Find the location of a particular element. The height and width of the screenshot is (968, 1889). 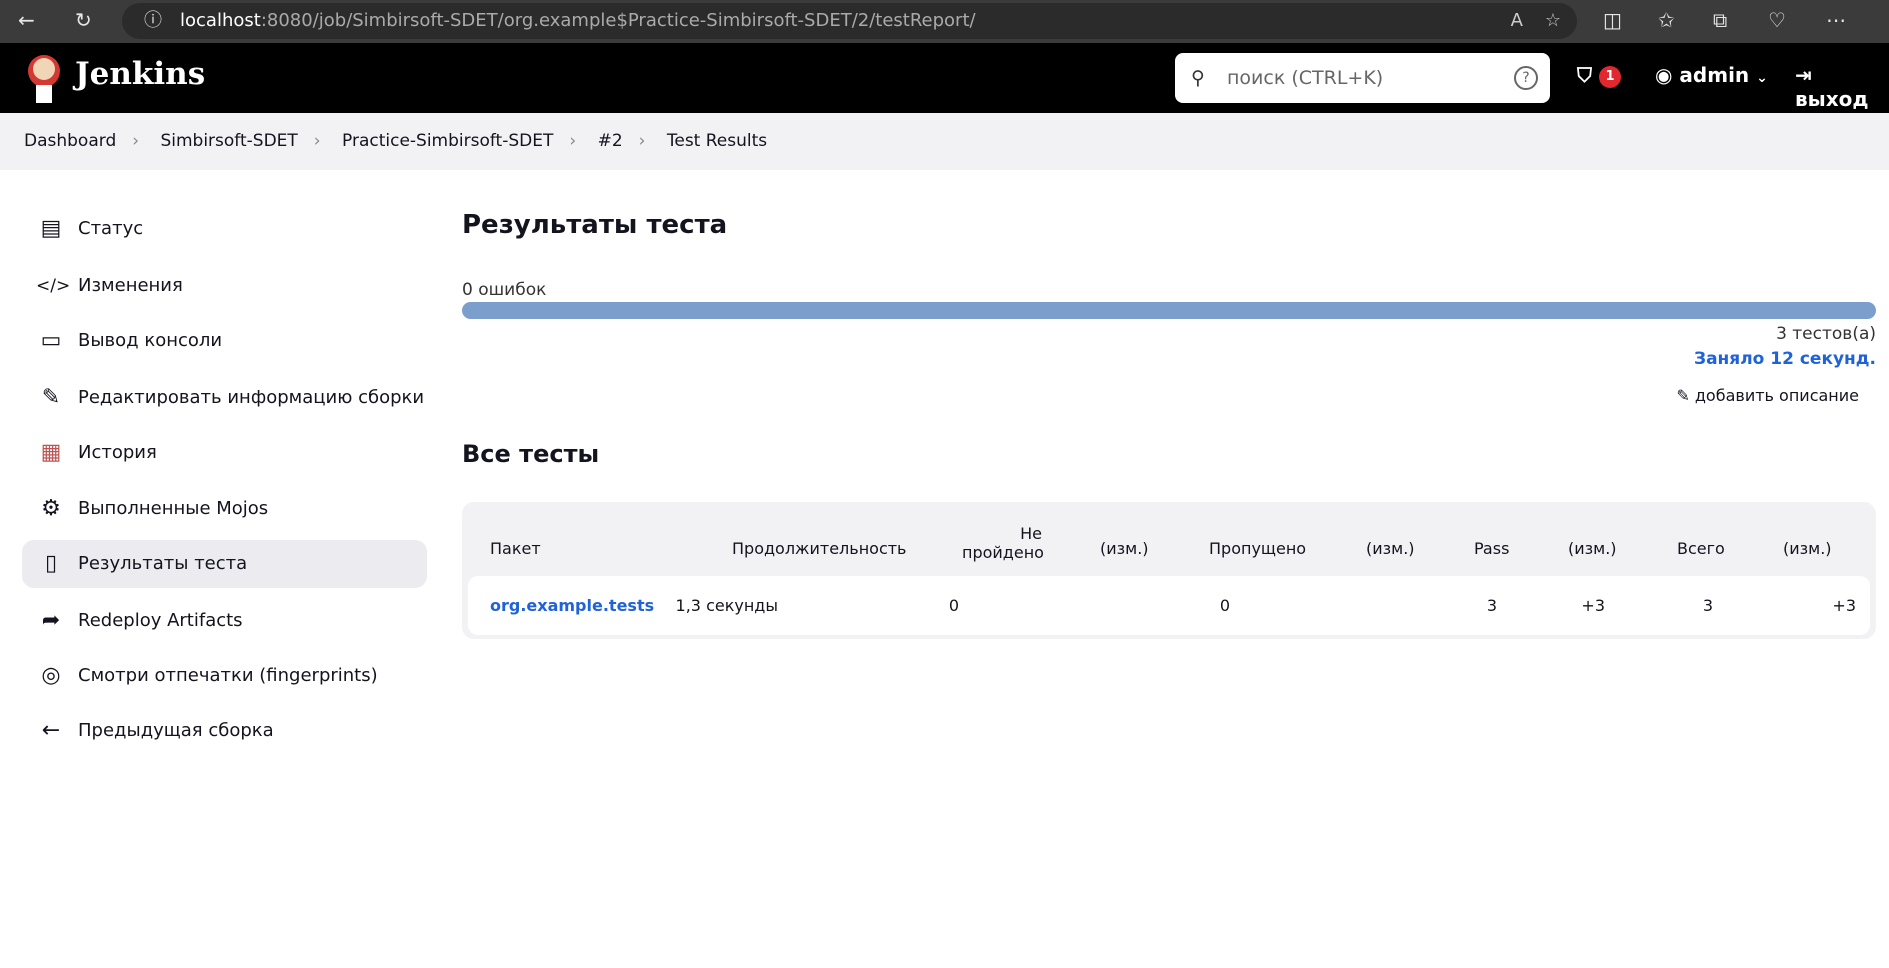

all-tests-heading: Все тесты is located at coordinates (531, 454).